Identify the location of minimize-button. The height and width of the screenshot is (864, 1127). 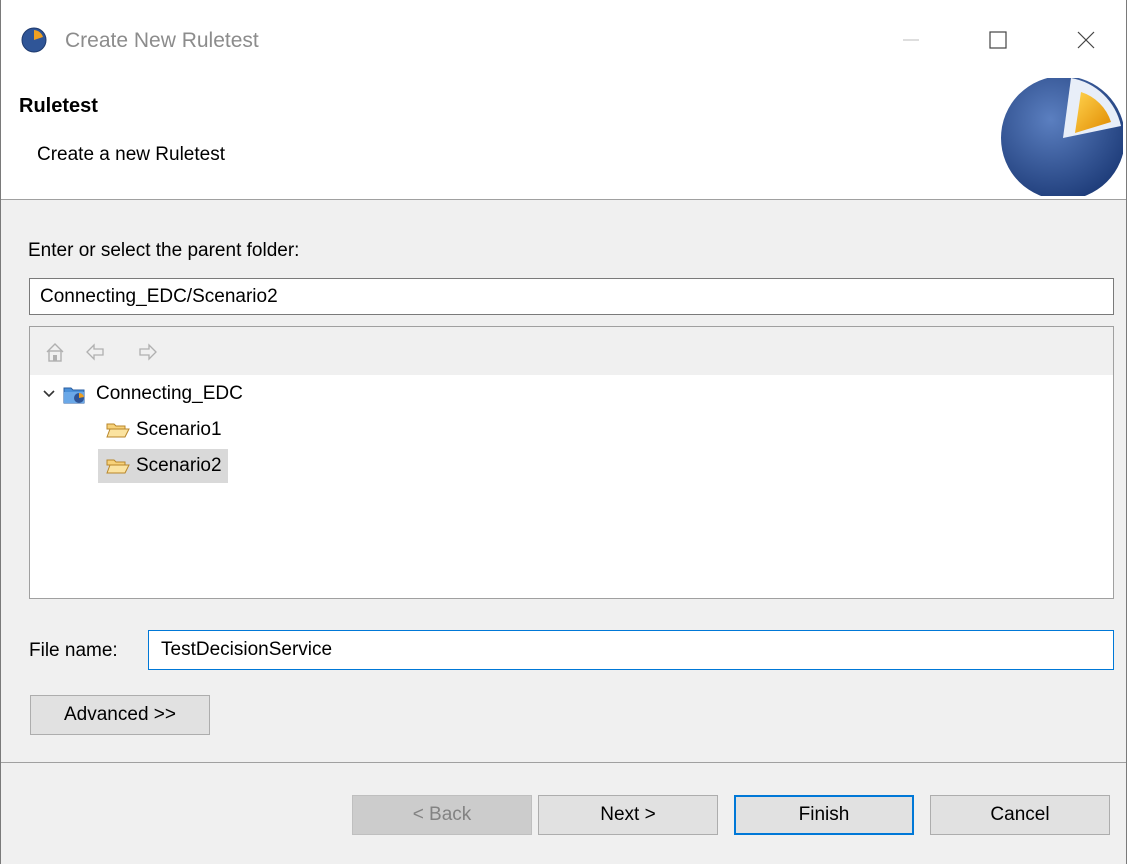
(911, 40).